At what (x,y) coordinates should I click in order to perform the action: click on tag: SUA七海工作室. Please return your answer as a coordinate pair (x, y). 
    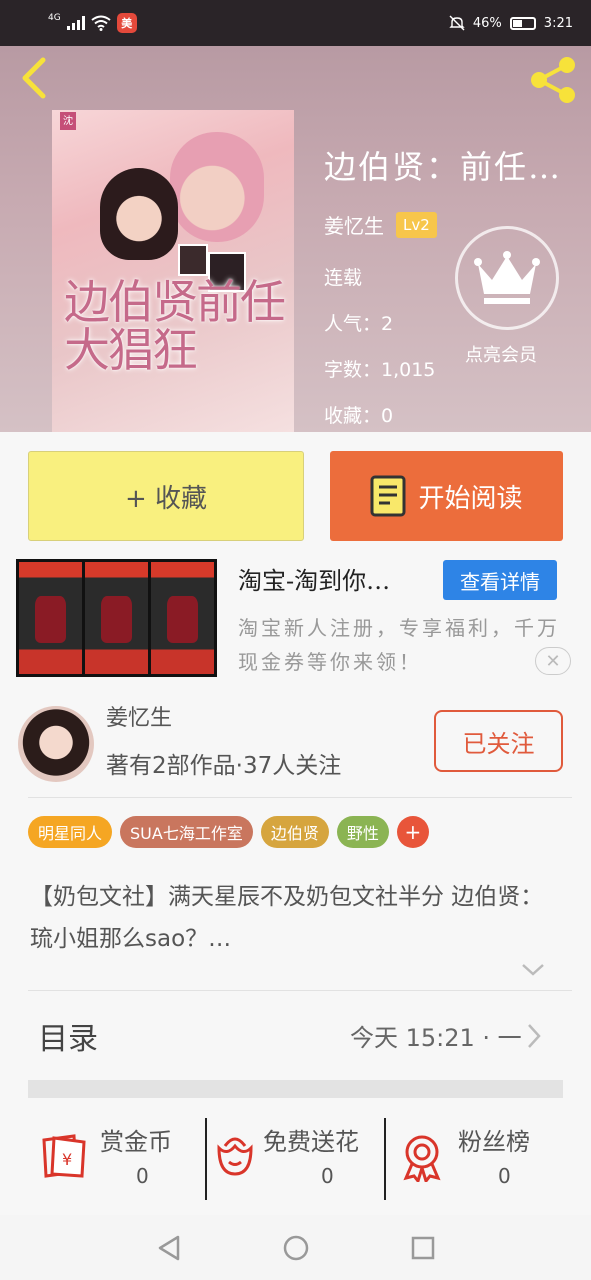
    Looking at the image, I should click on (186, 832).